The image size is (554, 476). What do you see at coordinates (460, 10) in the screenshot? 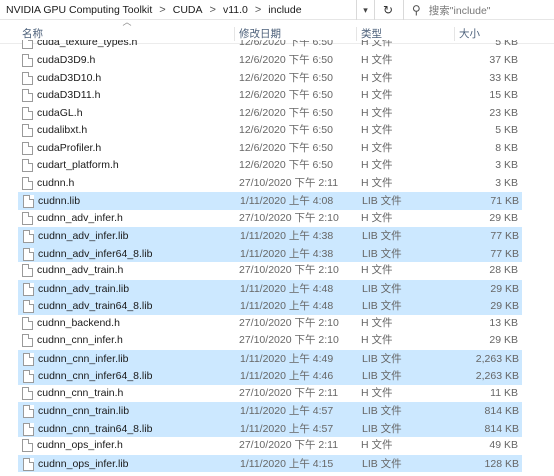
I see `search-input: 搜索"include"` at bounding box center [460, 10].